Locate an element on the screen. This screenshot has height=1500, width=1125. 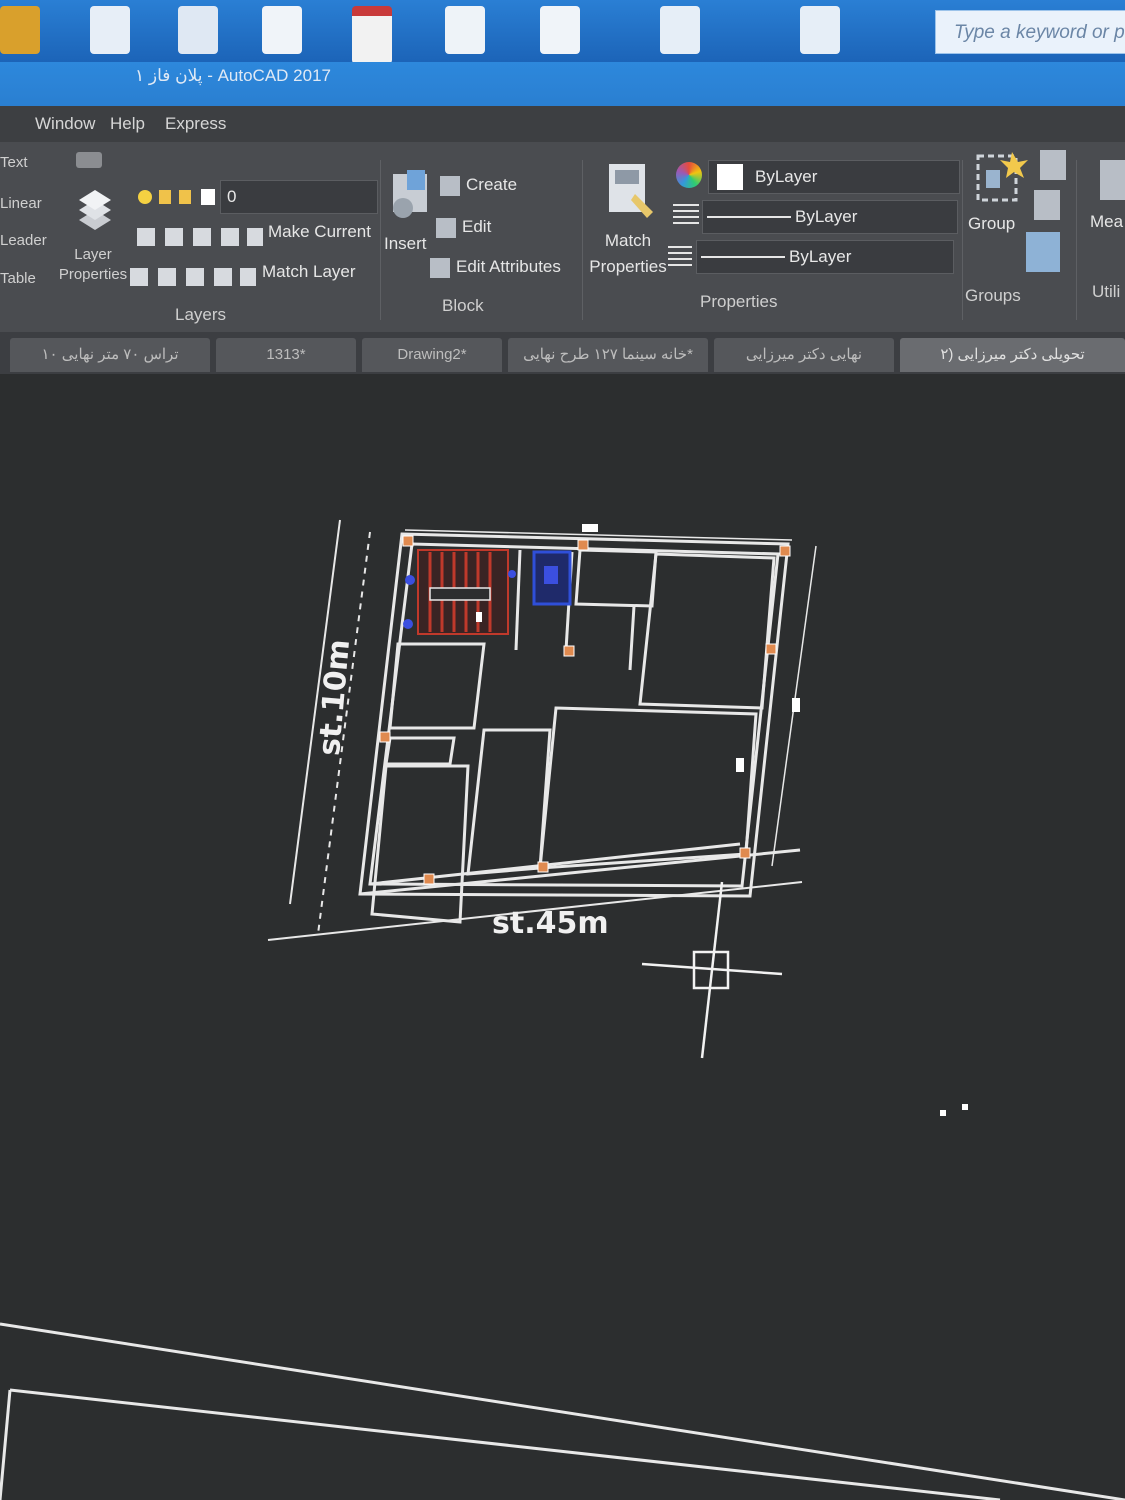
layers-panel-title: Layers is located at coordinates (200, 315).